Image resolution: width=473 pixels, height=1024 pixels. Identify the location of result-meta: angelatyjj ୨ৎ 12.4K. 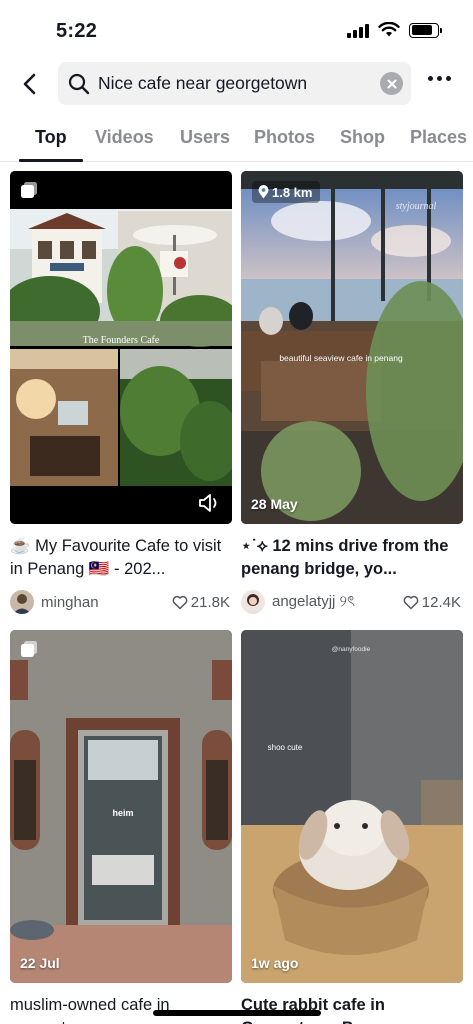
(352, 602).